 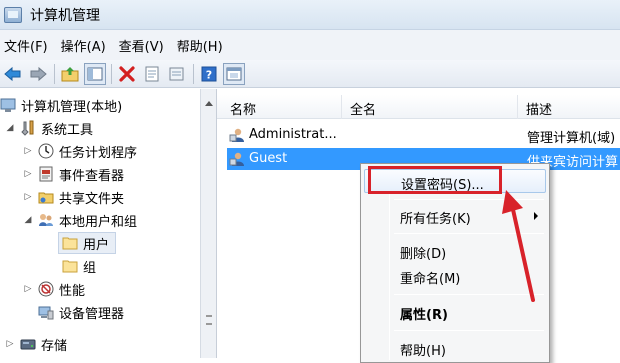 What do you see at coordinates (518, 246) in the screenshot?
I see `annotation-arrow-icon` at bounding box center [518, 246].